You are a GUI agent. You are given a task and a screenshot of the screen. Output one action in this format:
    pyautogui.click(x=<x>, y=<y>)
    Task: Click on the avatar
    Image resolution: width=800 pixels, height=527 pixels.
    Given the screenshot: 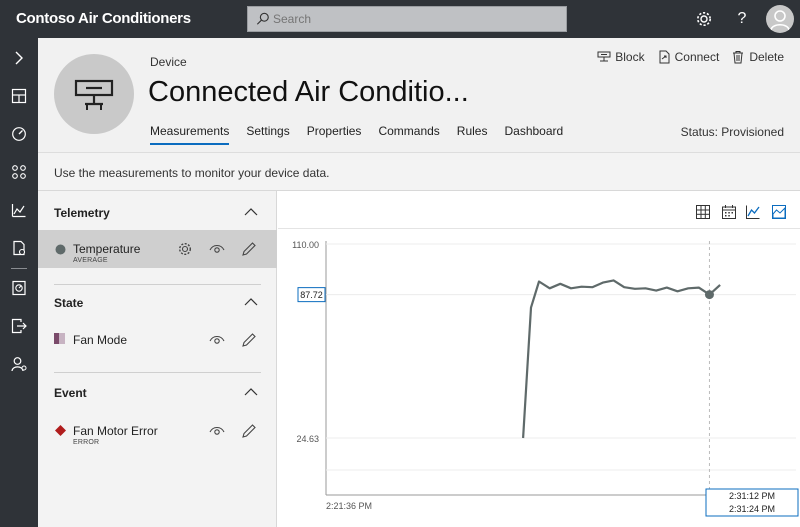 What is the action you would take?
    pyautogui.click(x=780, y=19)
    